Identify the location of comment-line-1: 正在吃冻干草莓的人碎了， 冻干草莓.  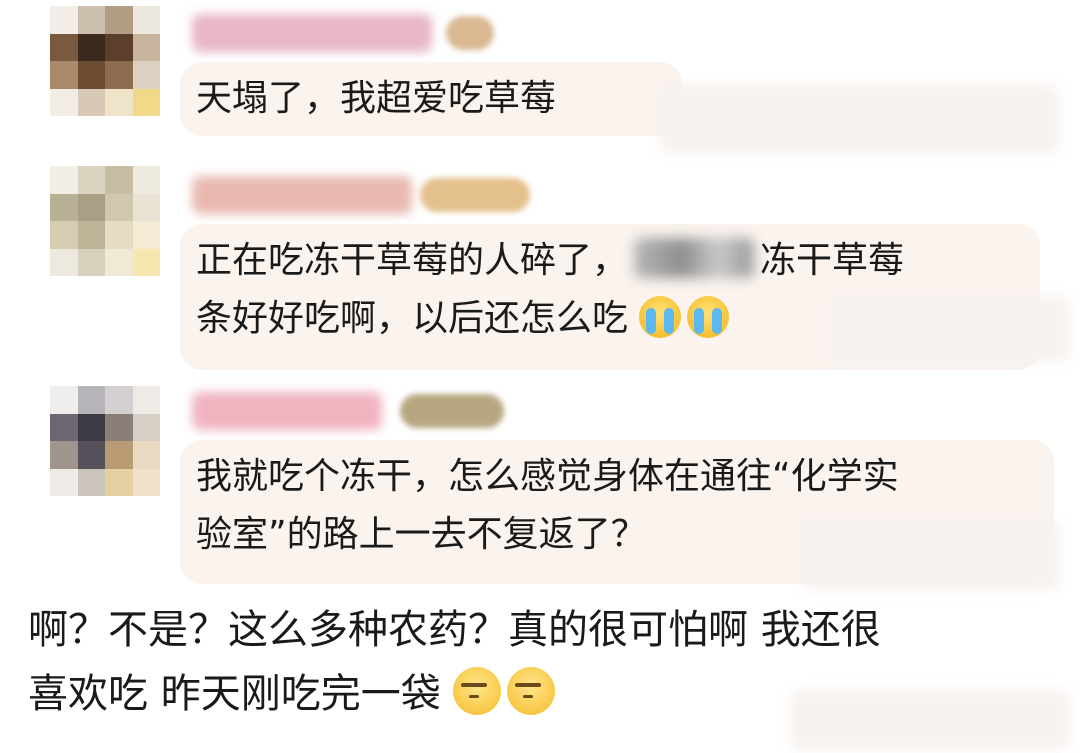
(610, 261).